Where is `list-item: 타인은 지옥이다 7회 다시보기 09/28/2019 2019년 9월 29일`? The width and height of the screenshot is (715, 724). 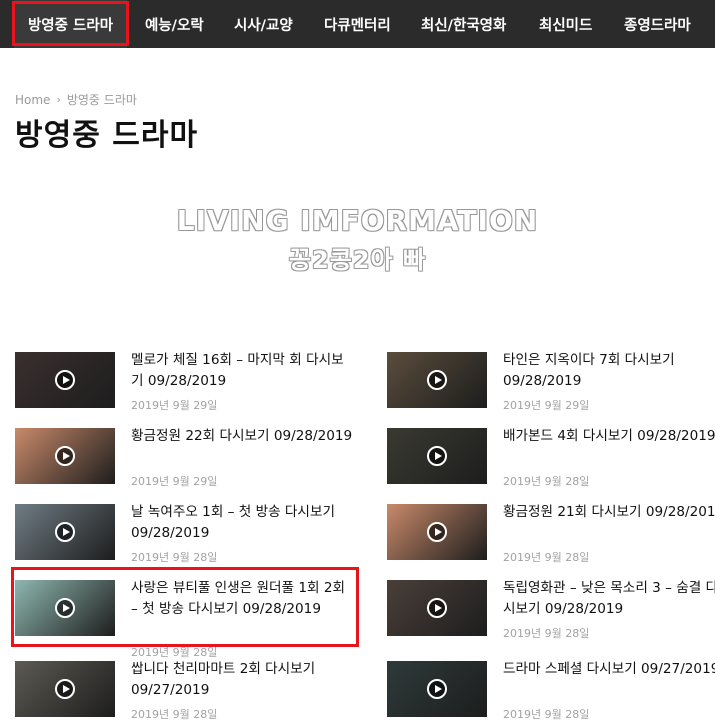 list-item: 타인은 지옥이다 7회 다시보기 09/28/2019 2019년 9월 29일 is located at coordinates (551, 385).